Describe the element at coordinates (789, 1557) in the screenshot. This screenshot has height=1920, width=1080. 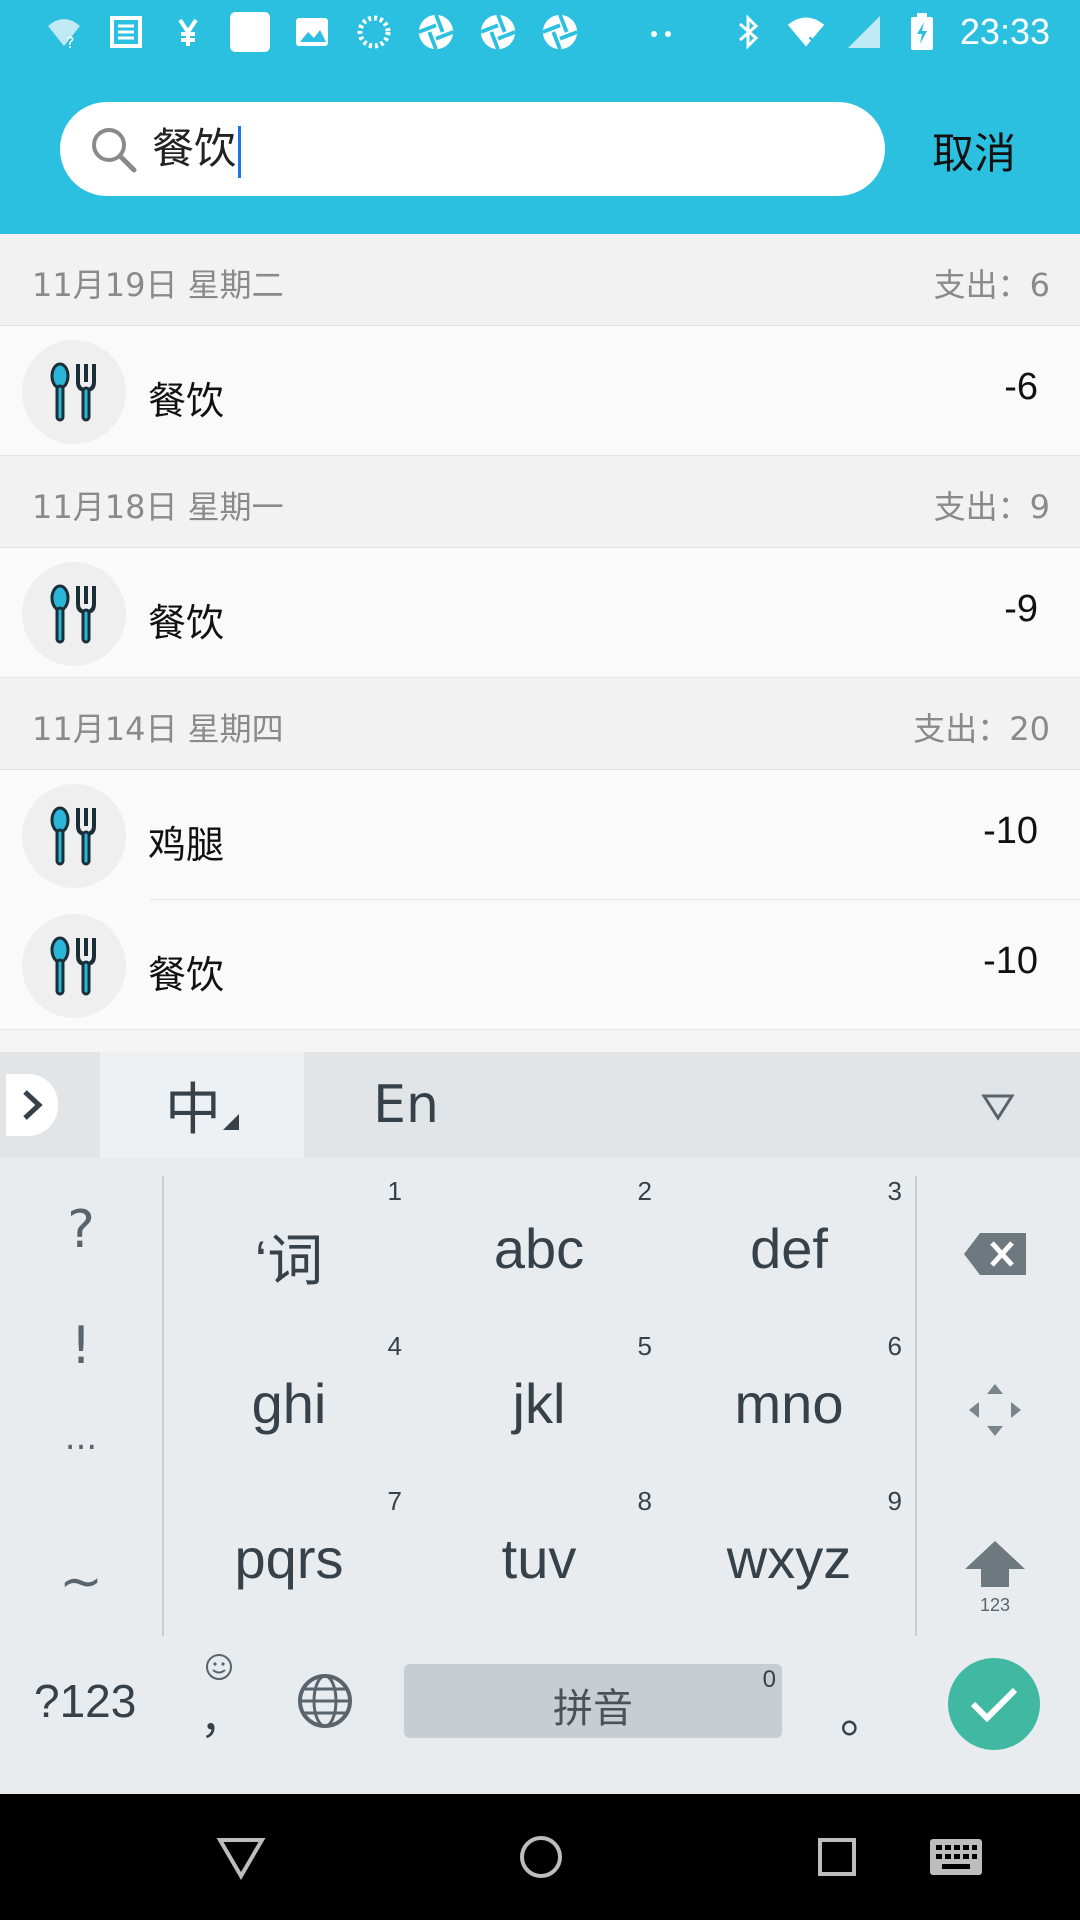
I see `key-9: 9 wxyz` at that location.